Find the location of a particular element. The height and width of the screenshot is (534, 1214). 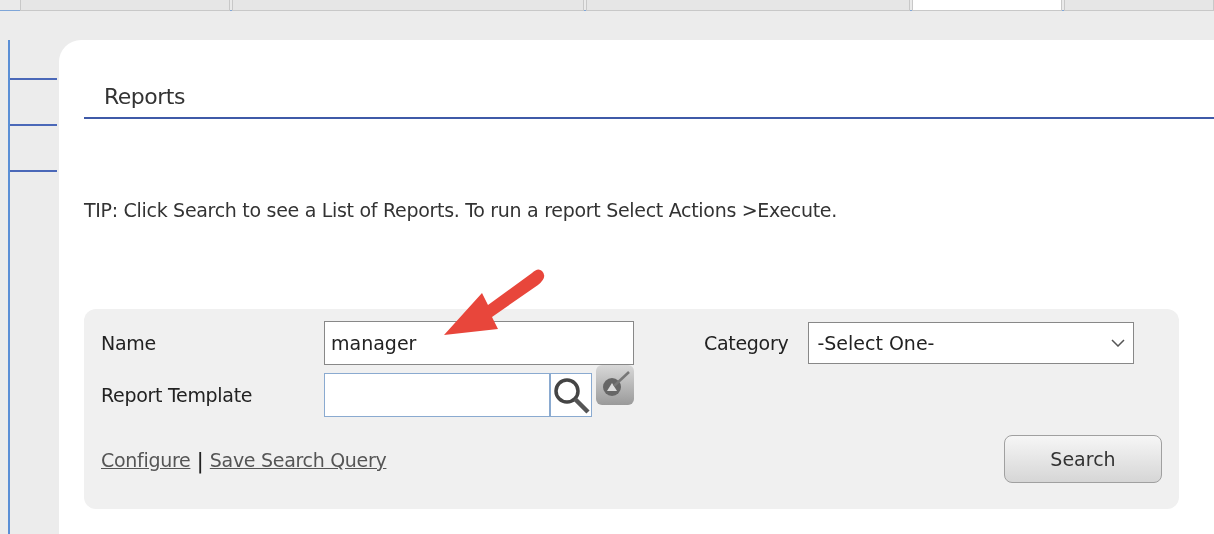

template-input is located at coordinates (437, 395).